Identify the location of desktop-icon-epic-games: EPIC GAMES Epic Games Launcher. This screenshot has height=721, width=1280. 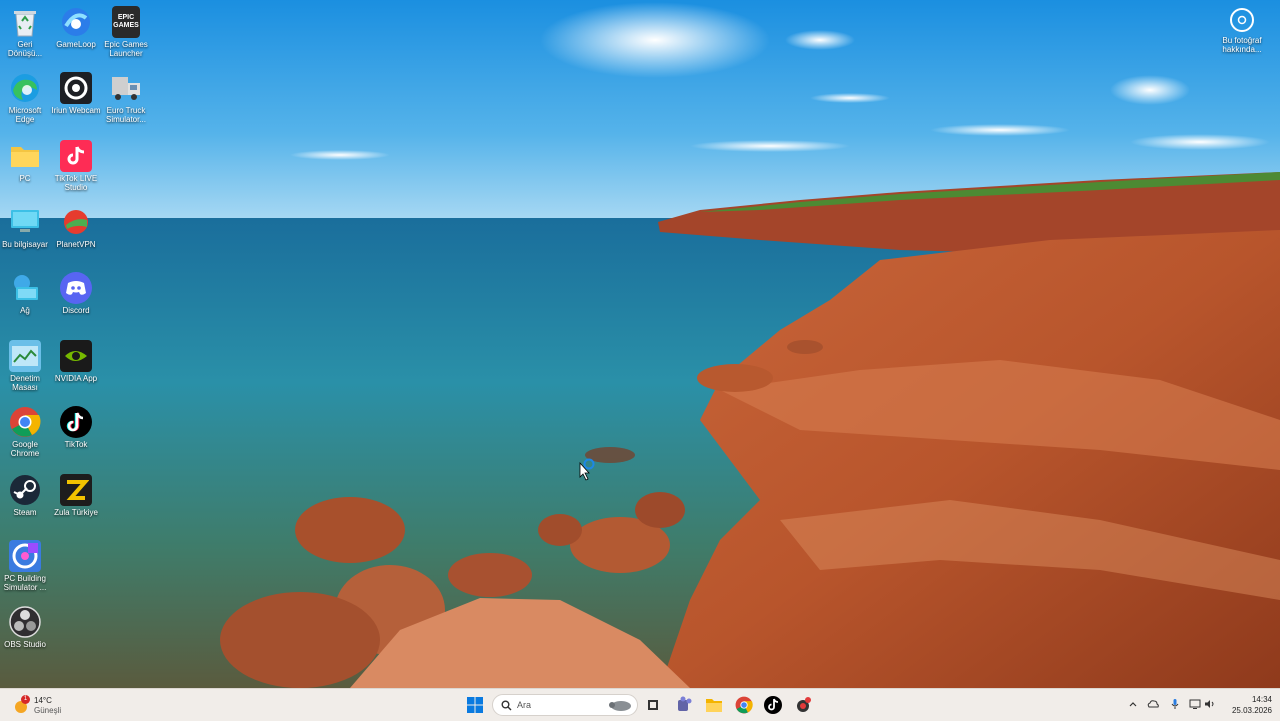
(126, 32).